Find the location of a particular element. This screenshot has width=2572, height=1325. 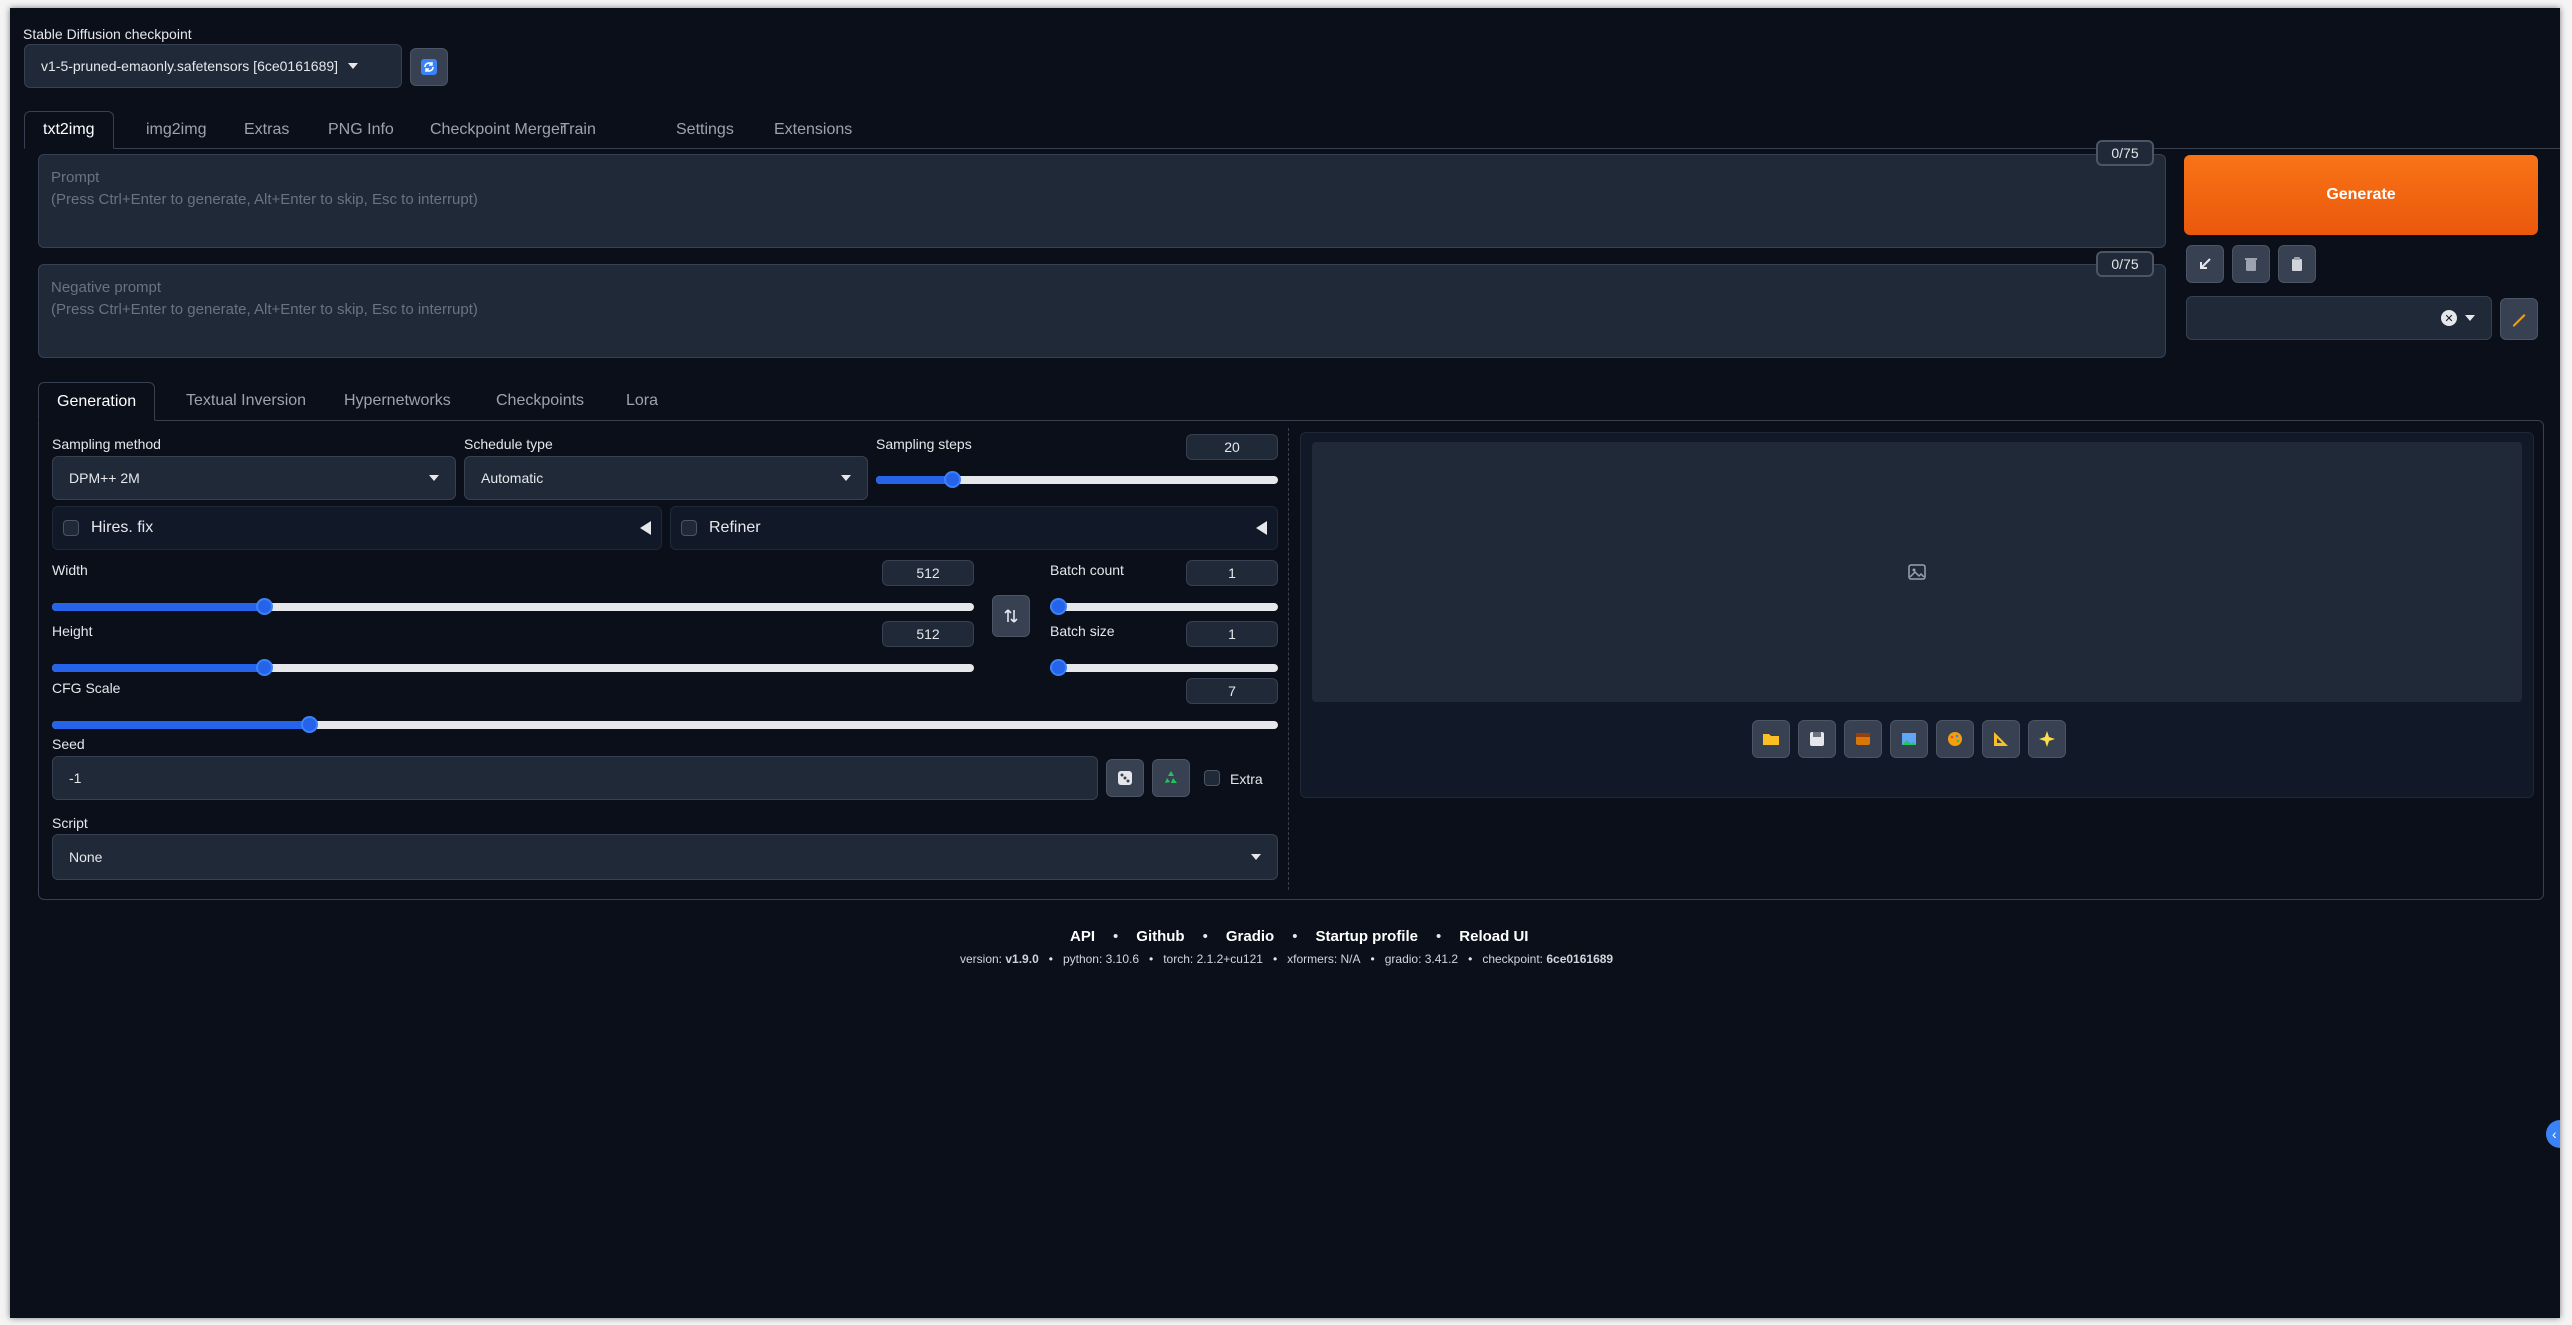

edit-styles-button is located at coordinates (2519, 319).